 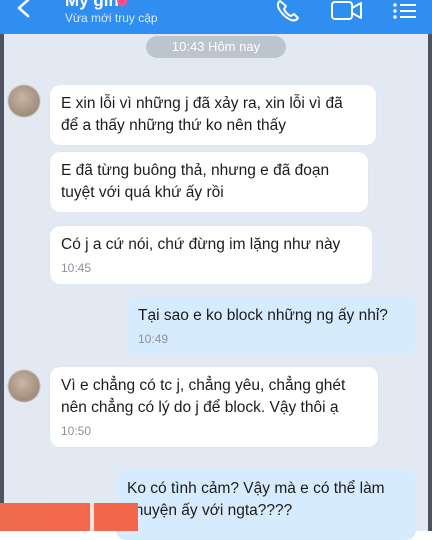 What do you see at coordinates (347, 11) in the screenshot?
I see `video-call-icon` at bounding box center [347, 11].